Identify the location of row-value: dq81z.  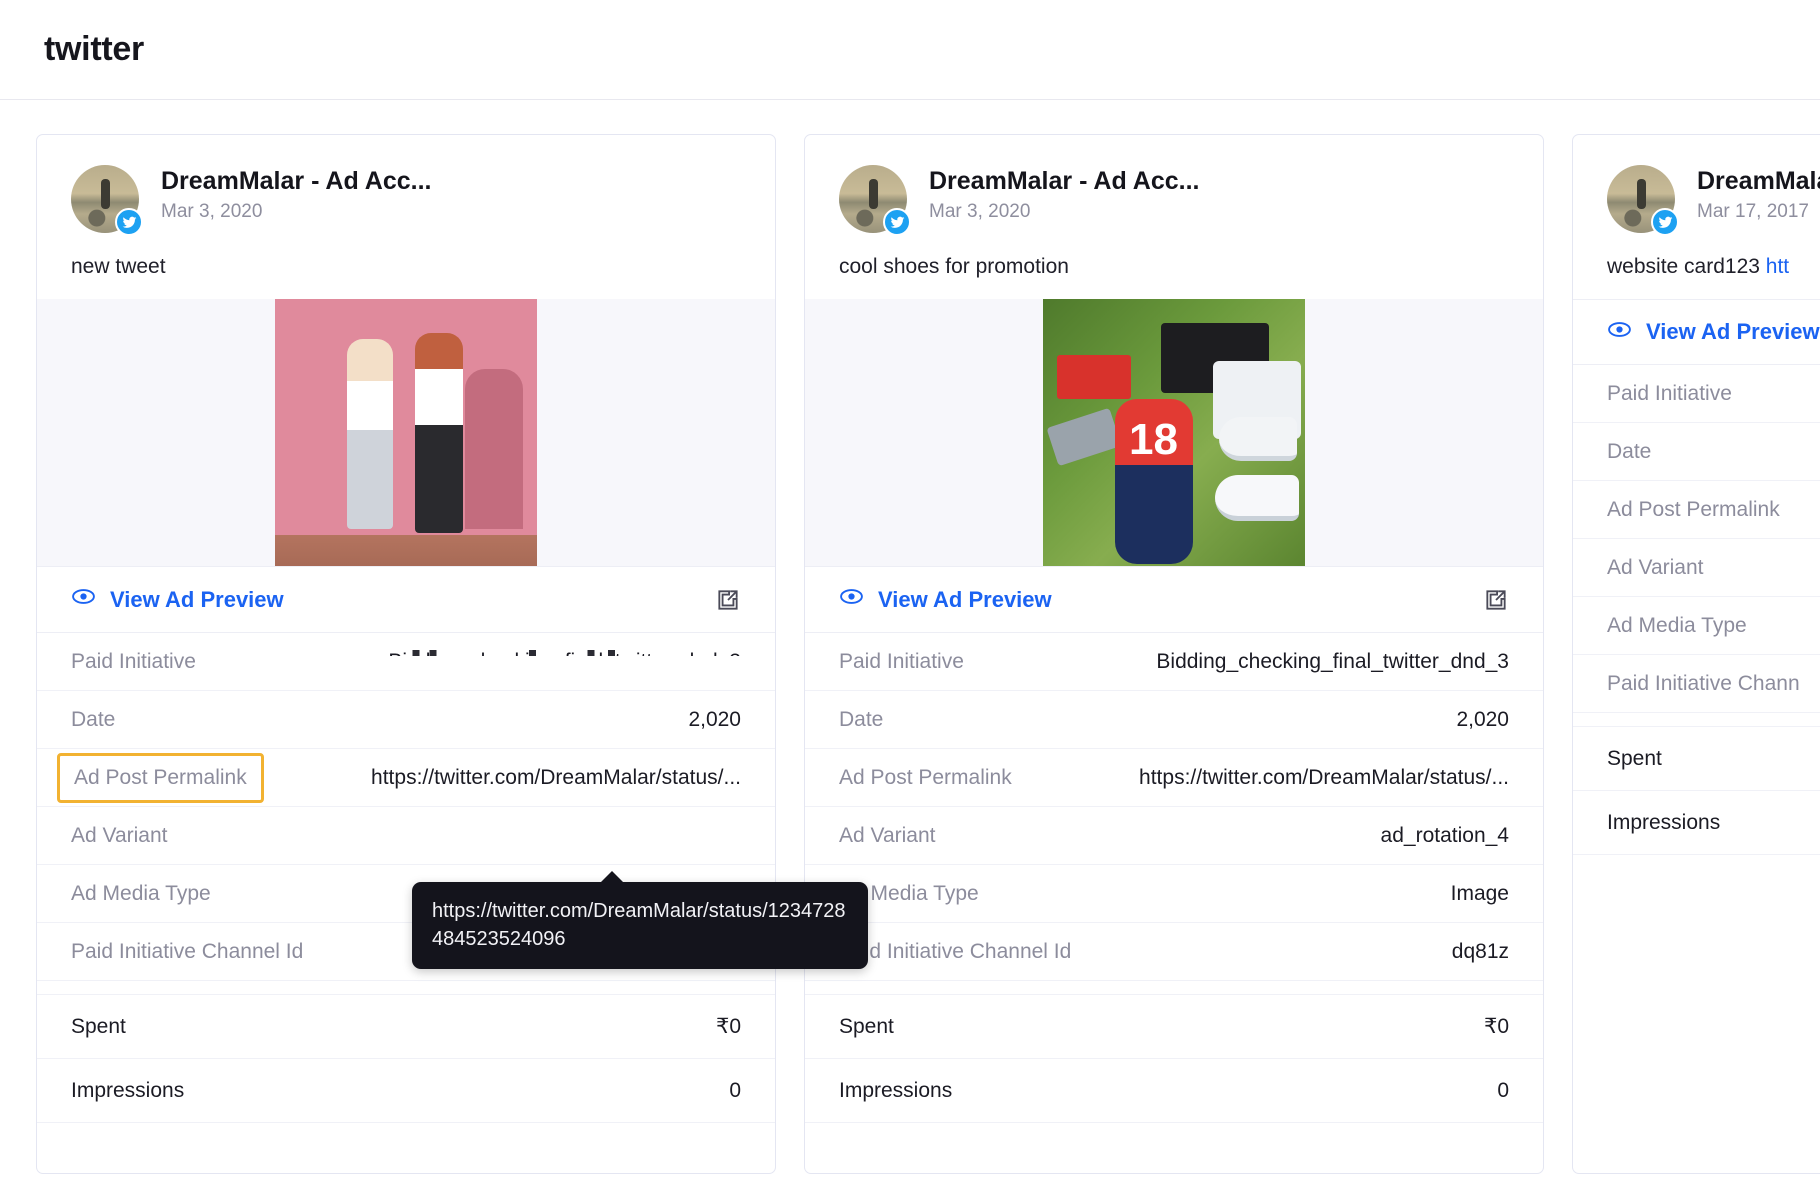
(1480, 951).